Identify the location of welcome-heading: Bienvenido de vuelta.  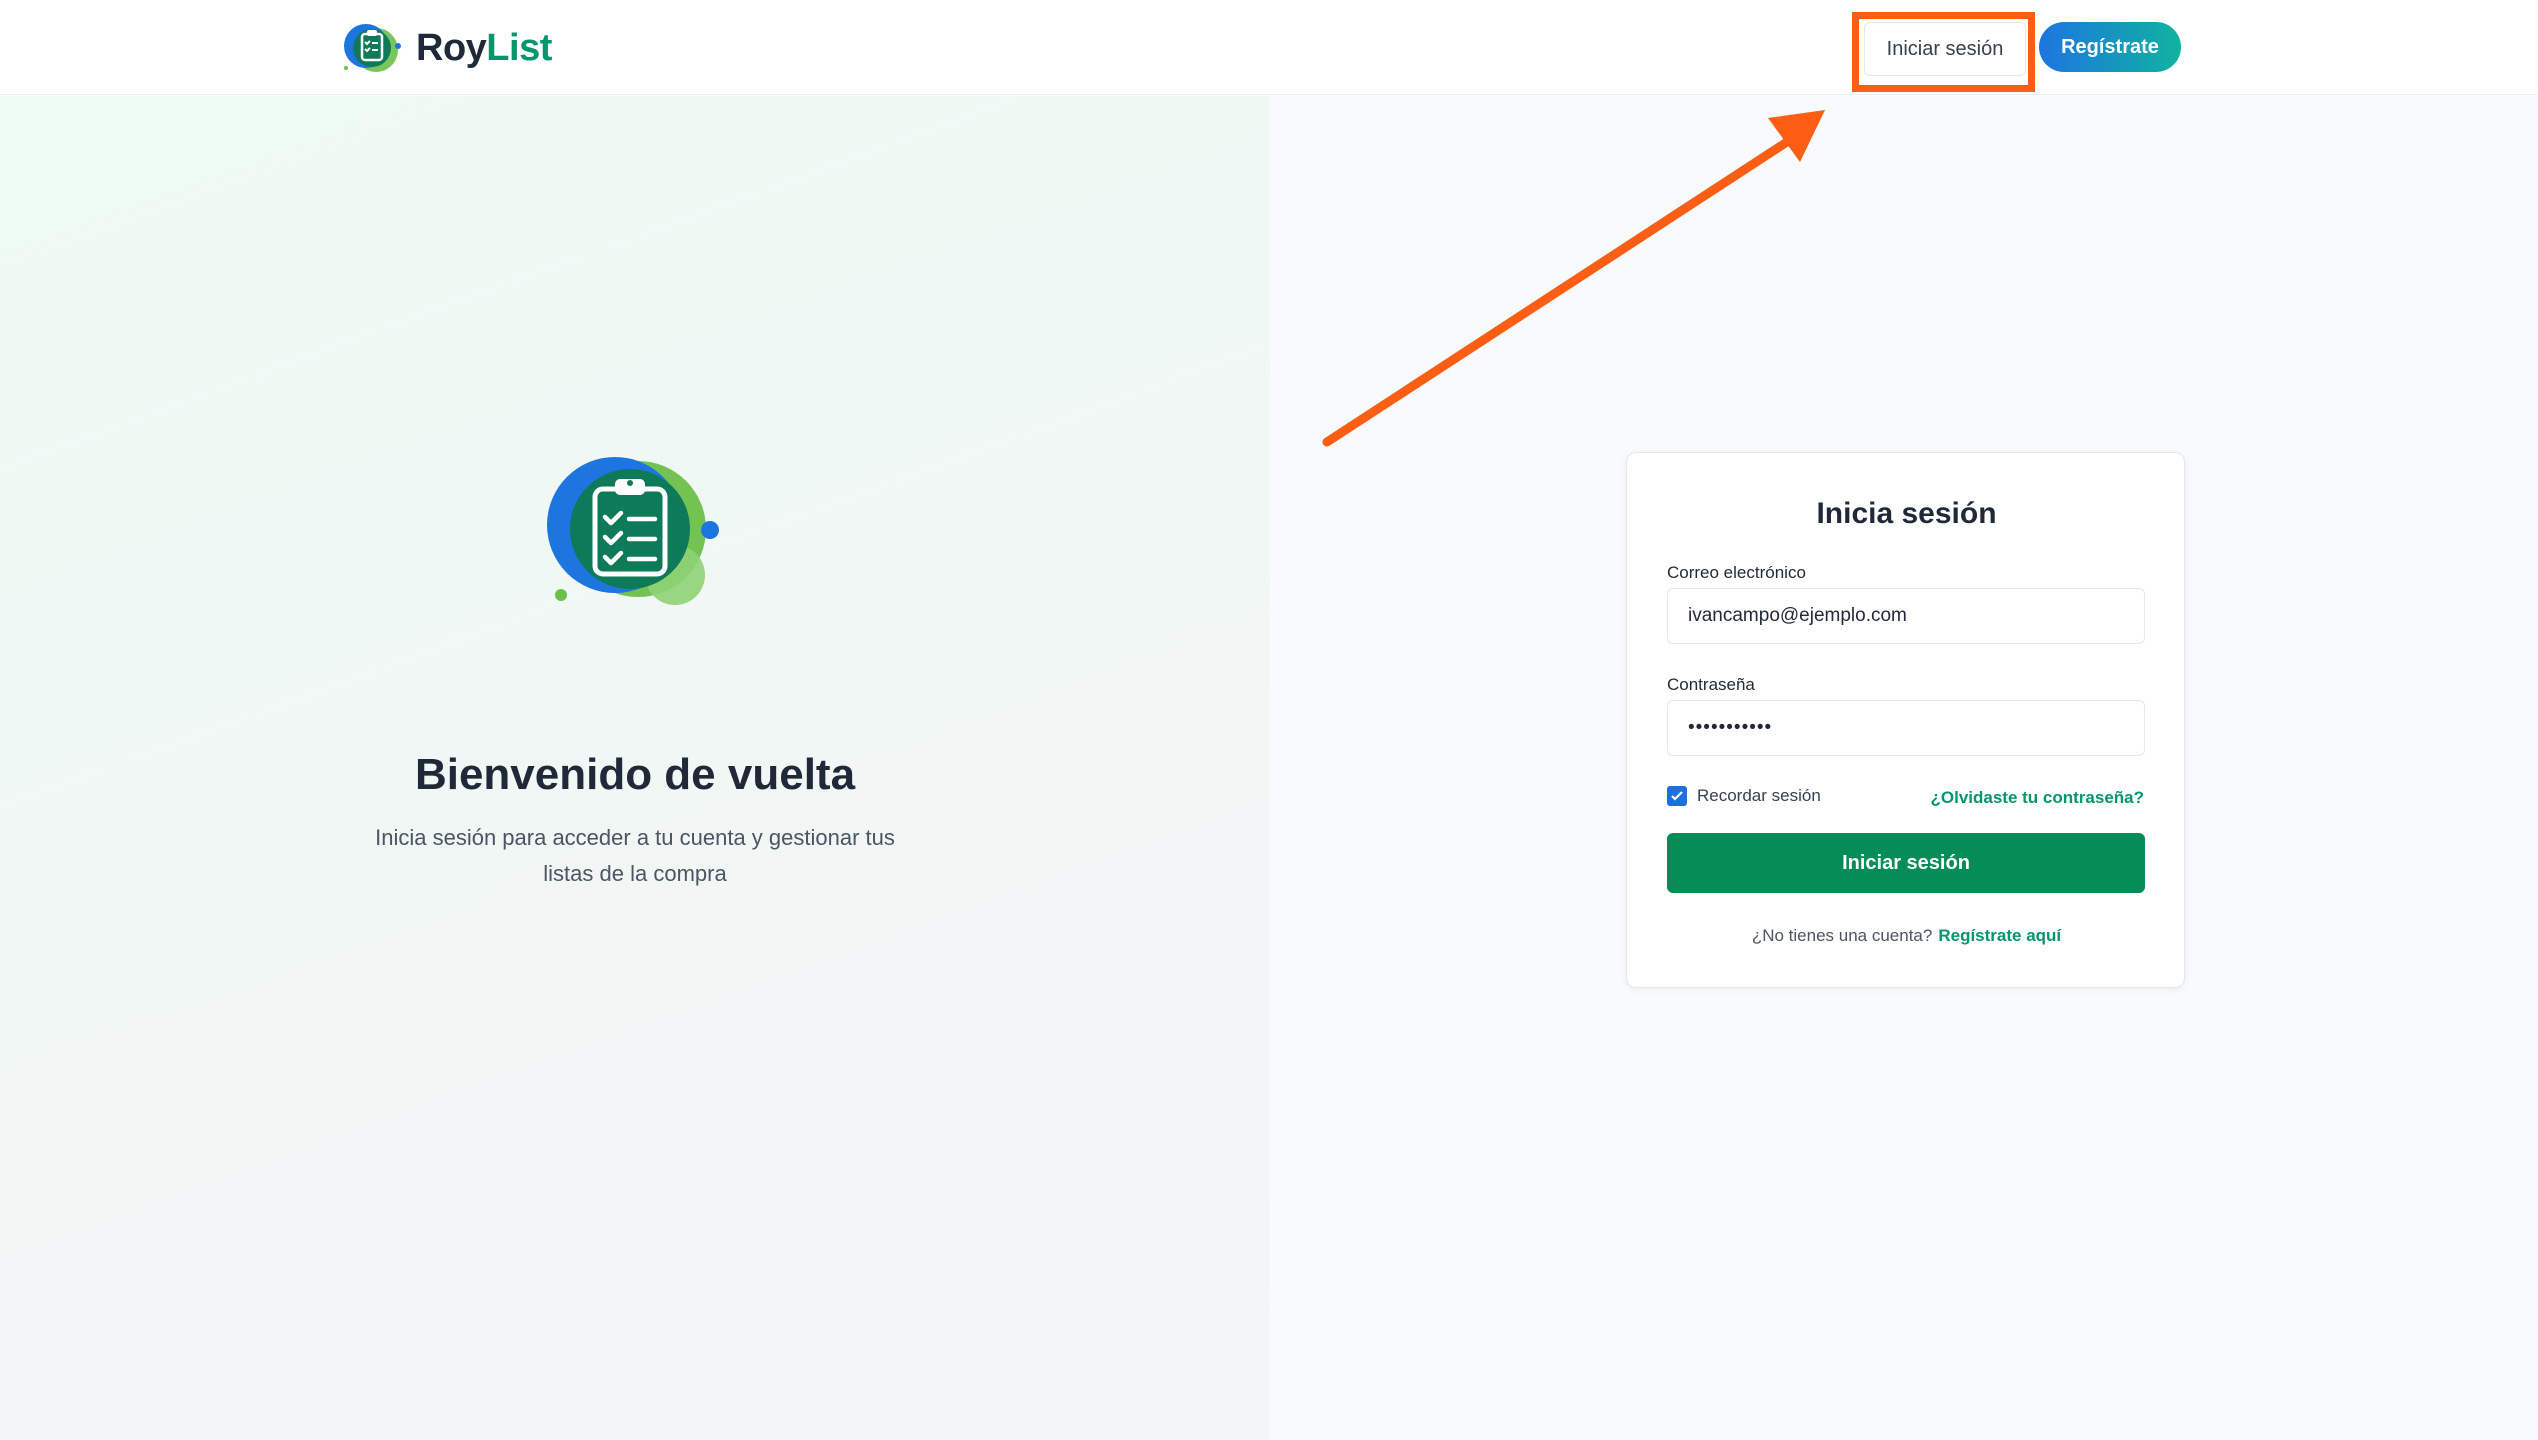
(635, 774).